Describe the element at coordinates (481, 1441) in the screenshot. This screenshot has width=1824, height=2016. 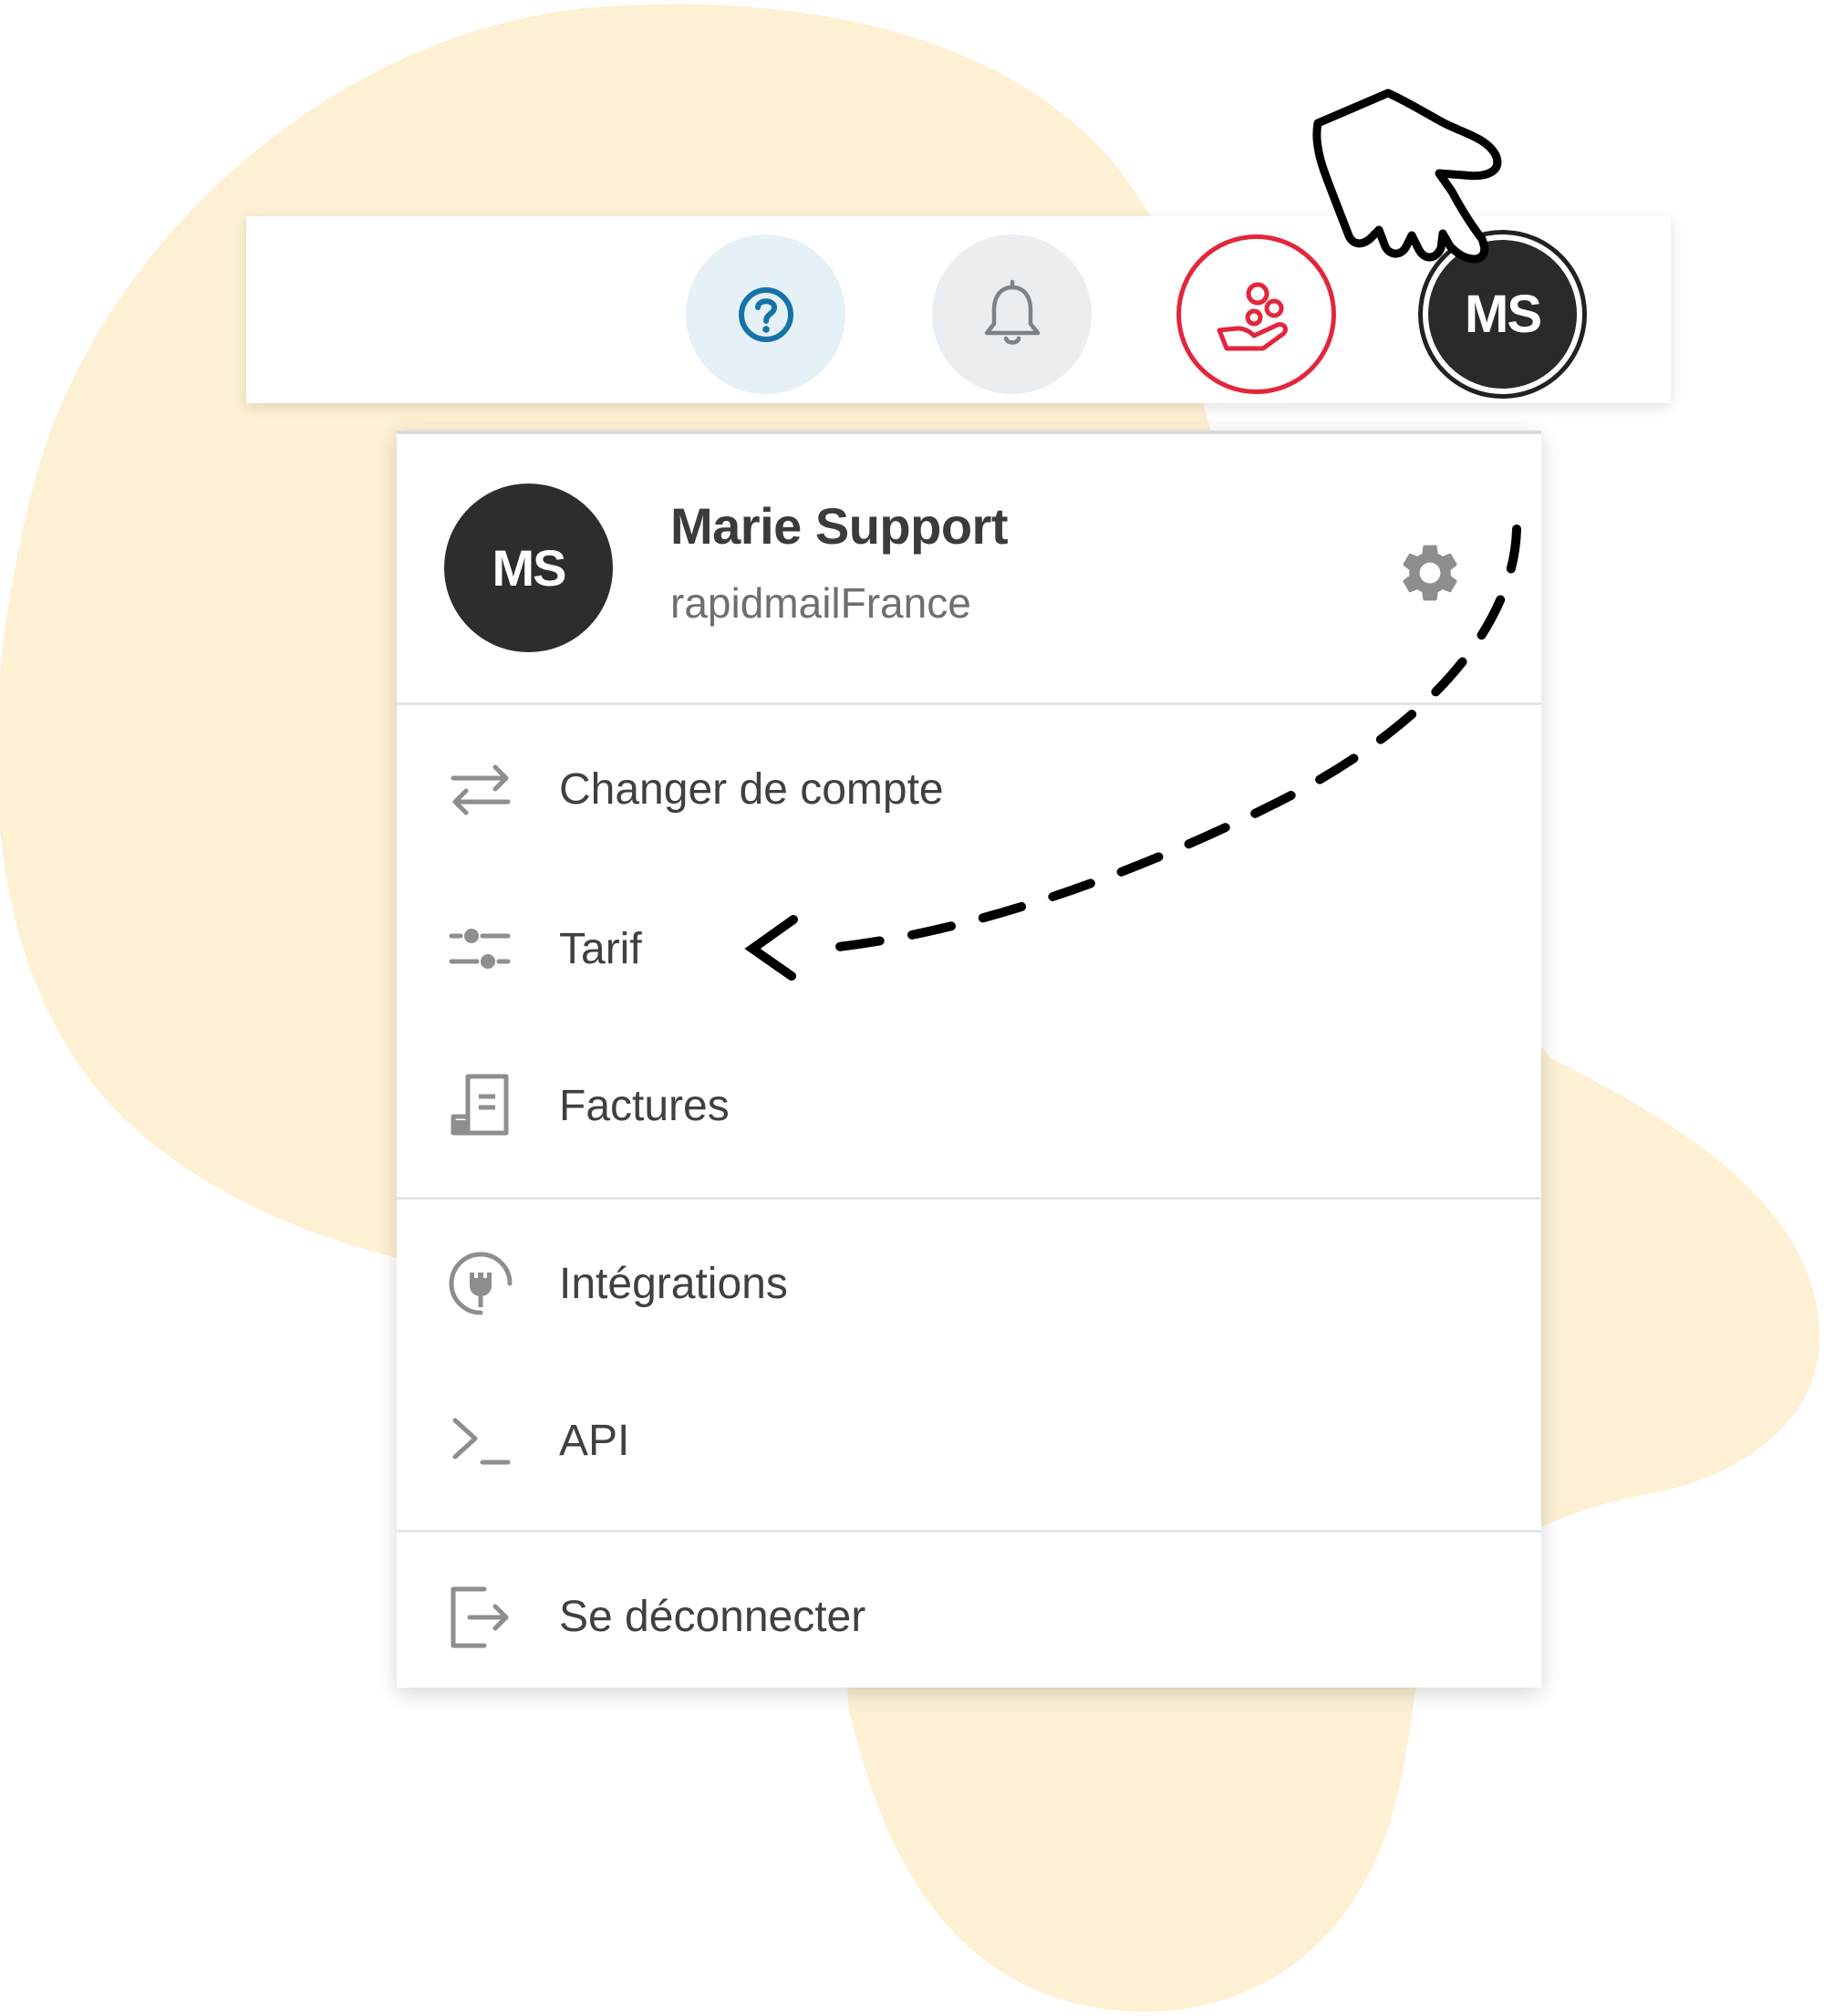
I see `terminal-icon` at that location.